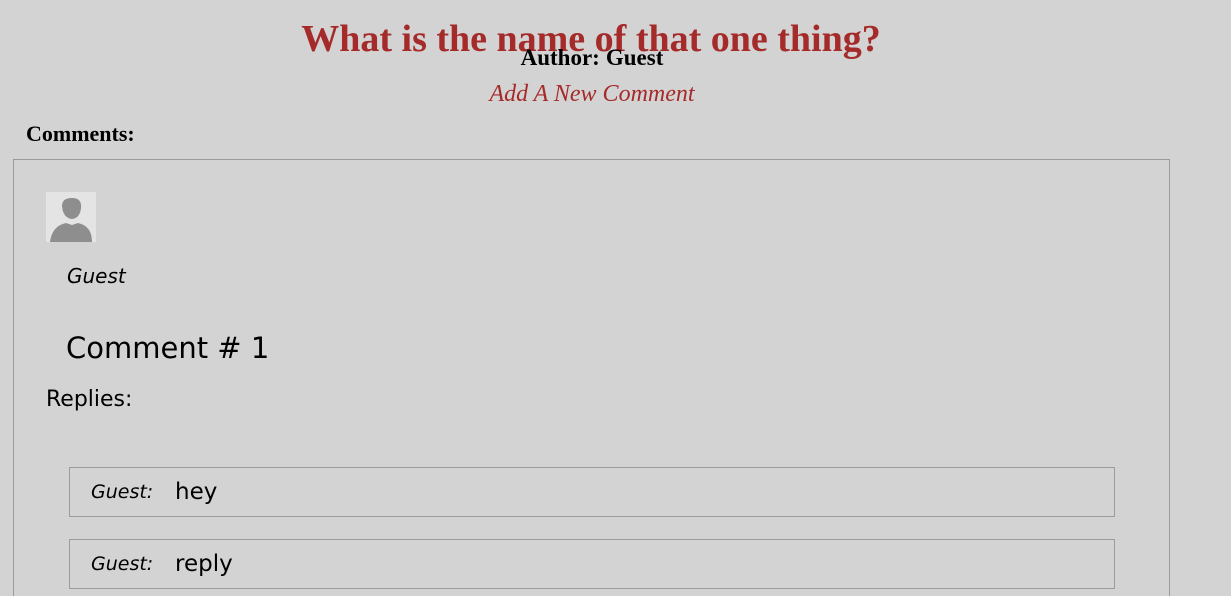 The width and height of the screenshot is (1231, 596). Describe the element at coordinates (204, 564) in the screenshot. I see `reply-text: reply` at that location.